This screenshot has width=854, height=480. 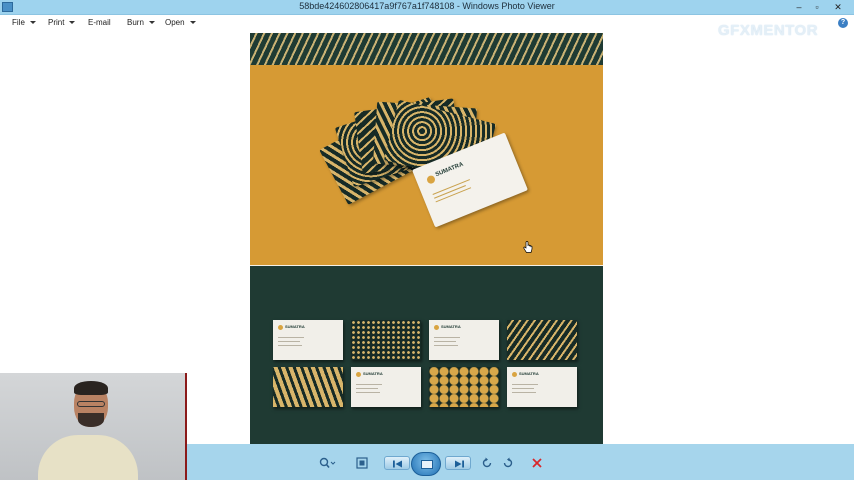 I want to click on menu-print: Print, so click(x=62, y=22).